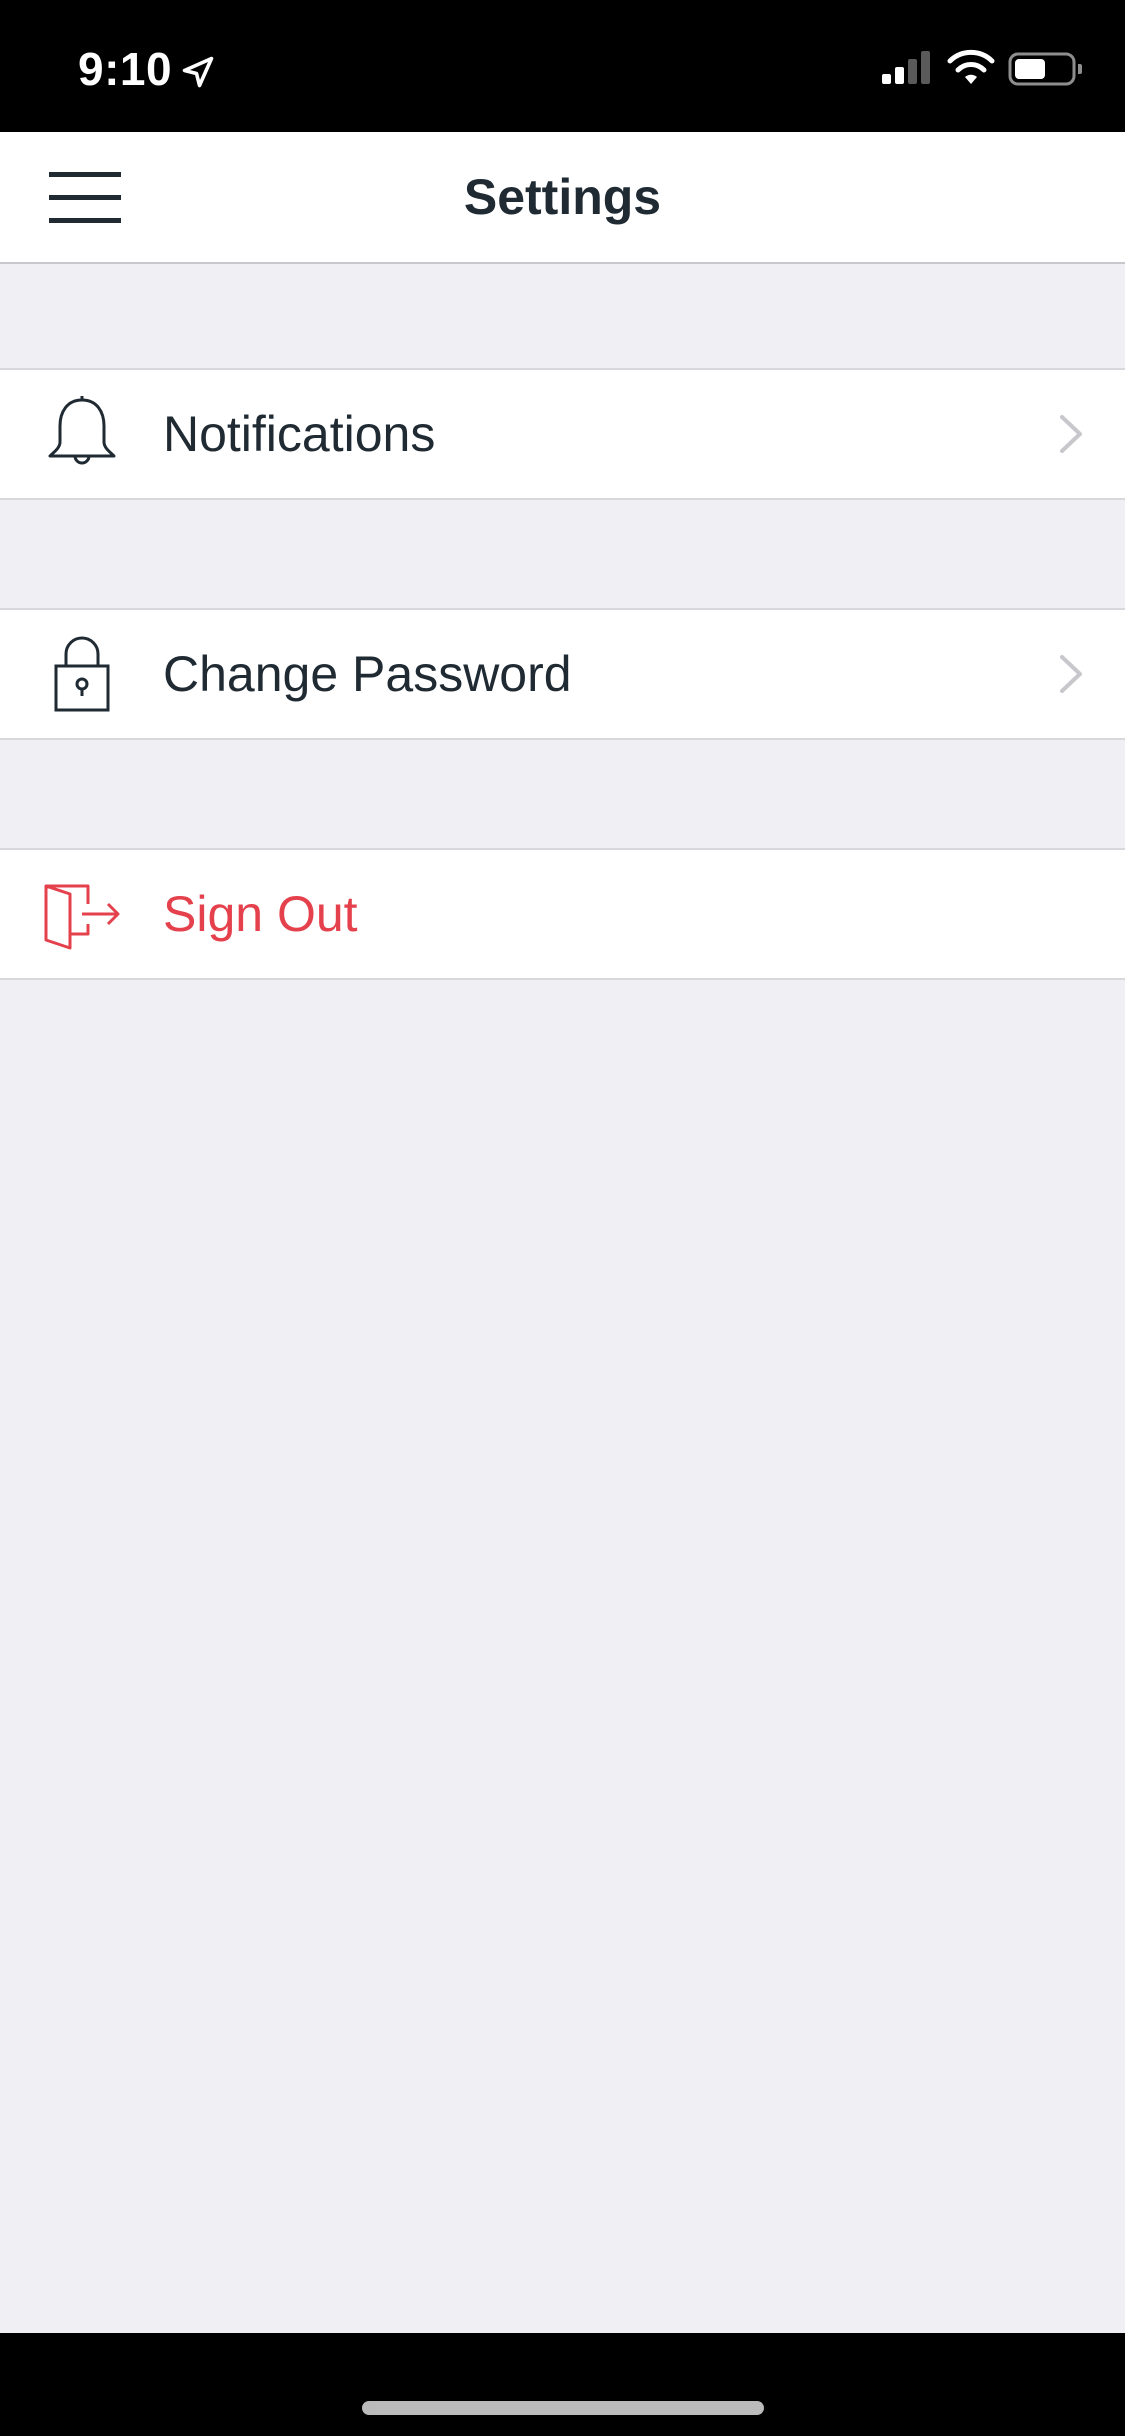 The width and height of the screenshot is (1125, 2436). What do you see at coordinates (82, 674) in the screenshot?
I see `lock-icon` at bounding box center [82, 674].